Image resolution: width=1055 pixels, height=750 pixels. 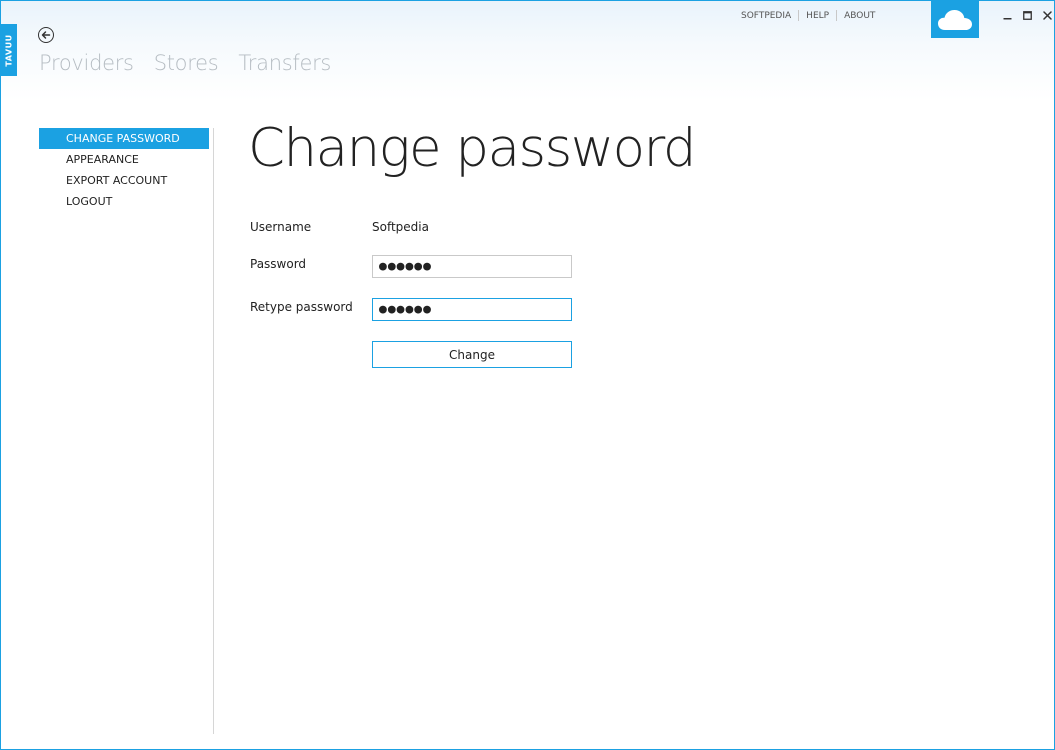 What do you see at coordinates (301, 307) in the screenshot?
I see `retype-password-label: Retype password` at bounding box center [301, 307].